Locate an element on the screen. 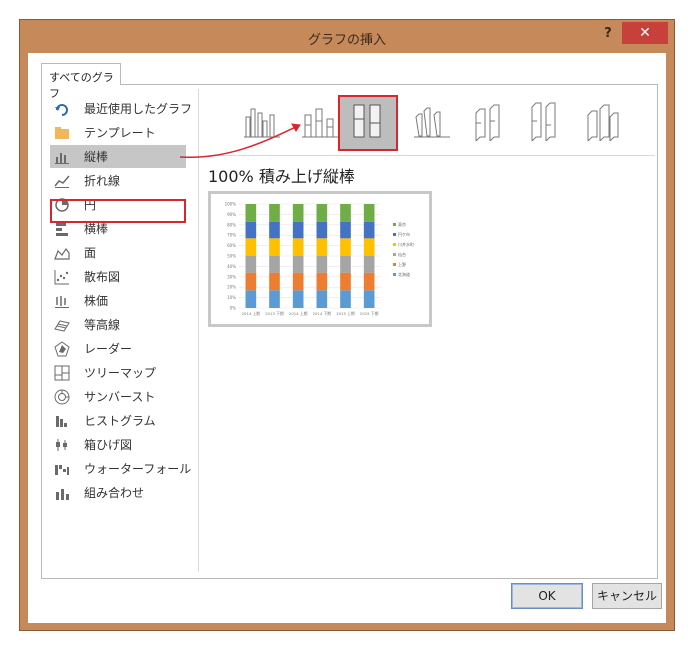 The width and height of the screenshot is (698, 650). surface-chart-icon is located at coordinates (62, 325).